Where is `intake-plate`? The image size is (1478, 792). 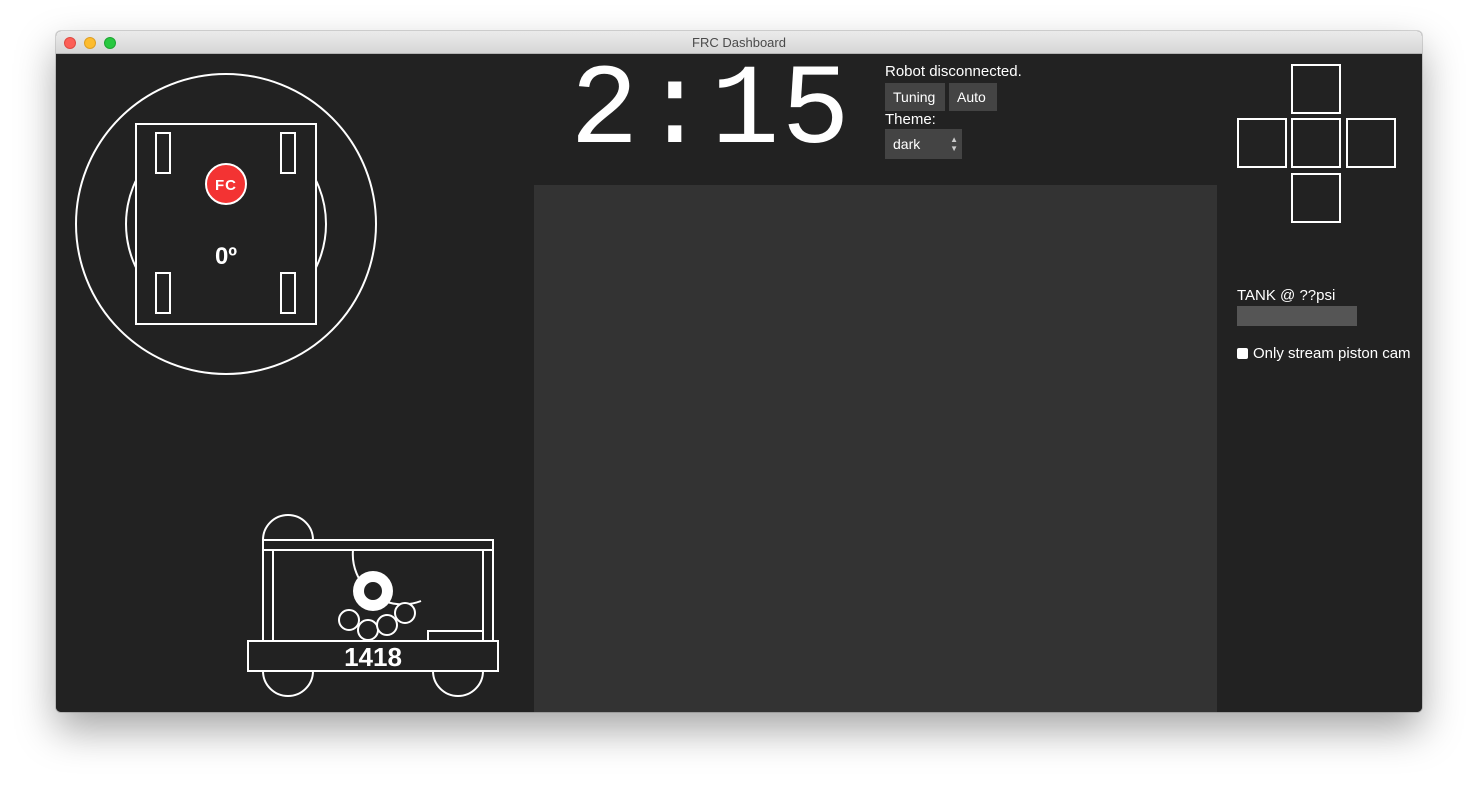 intake-plate is located at coordinates (455, 636).